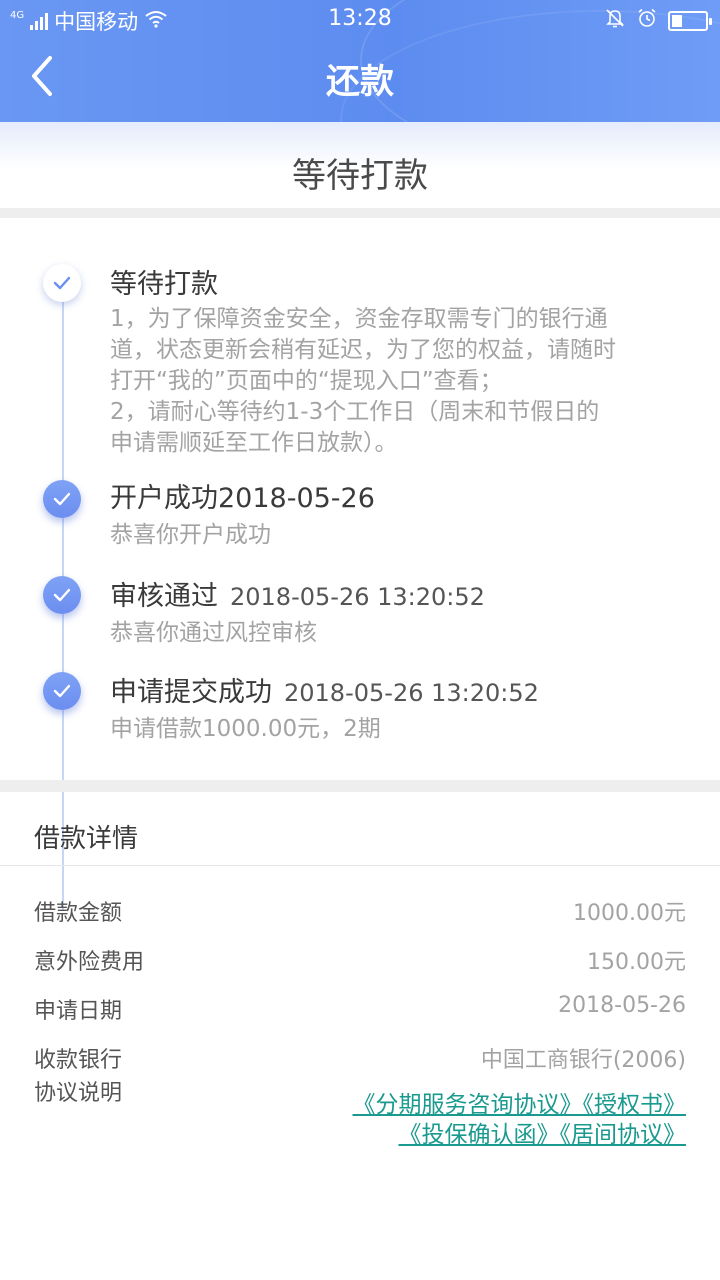  Describe the element at coordinates (360, 865) in the screenshot. I see `details-divider` at that location.